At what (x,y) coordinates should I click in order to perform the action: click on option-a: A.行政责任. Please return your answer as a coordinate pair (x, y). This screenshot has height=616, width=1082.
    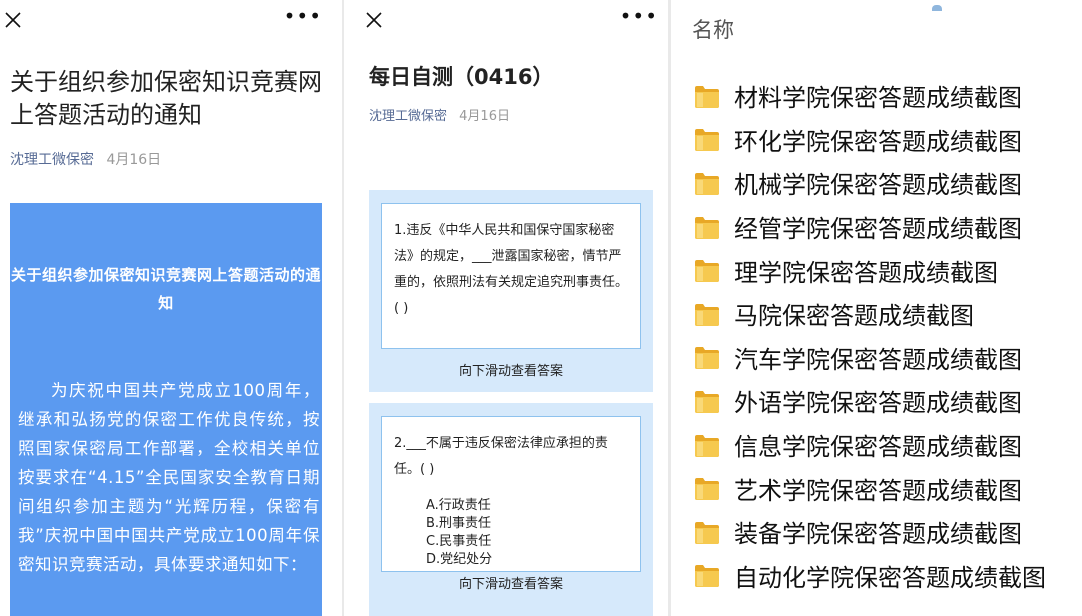
    Looking at the image, I should click on (458, 505).